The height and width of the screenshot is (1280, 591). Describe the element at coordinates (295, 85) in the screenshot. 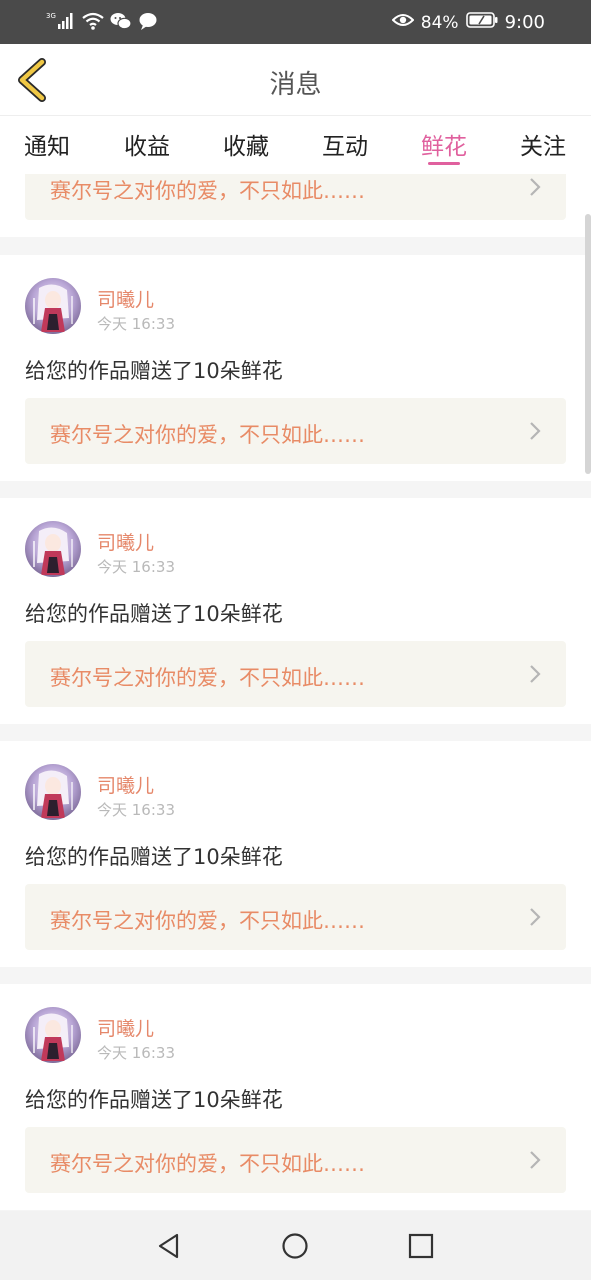

I see `page-title: 消息` at that location.